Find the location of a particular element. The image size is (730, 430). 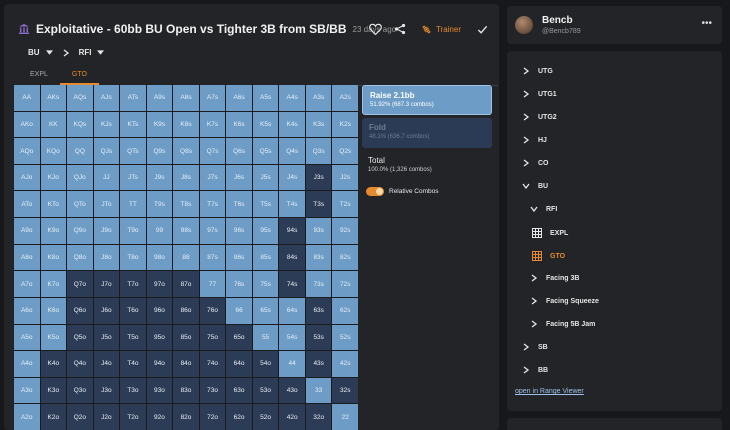

hand-cell: 84o is located at coordinates (186, 364).